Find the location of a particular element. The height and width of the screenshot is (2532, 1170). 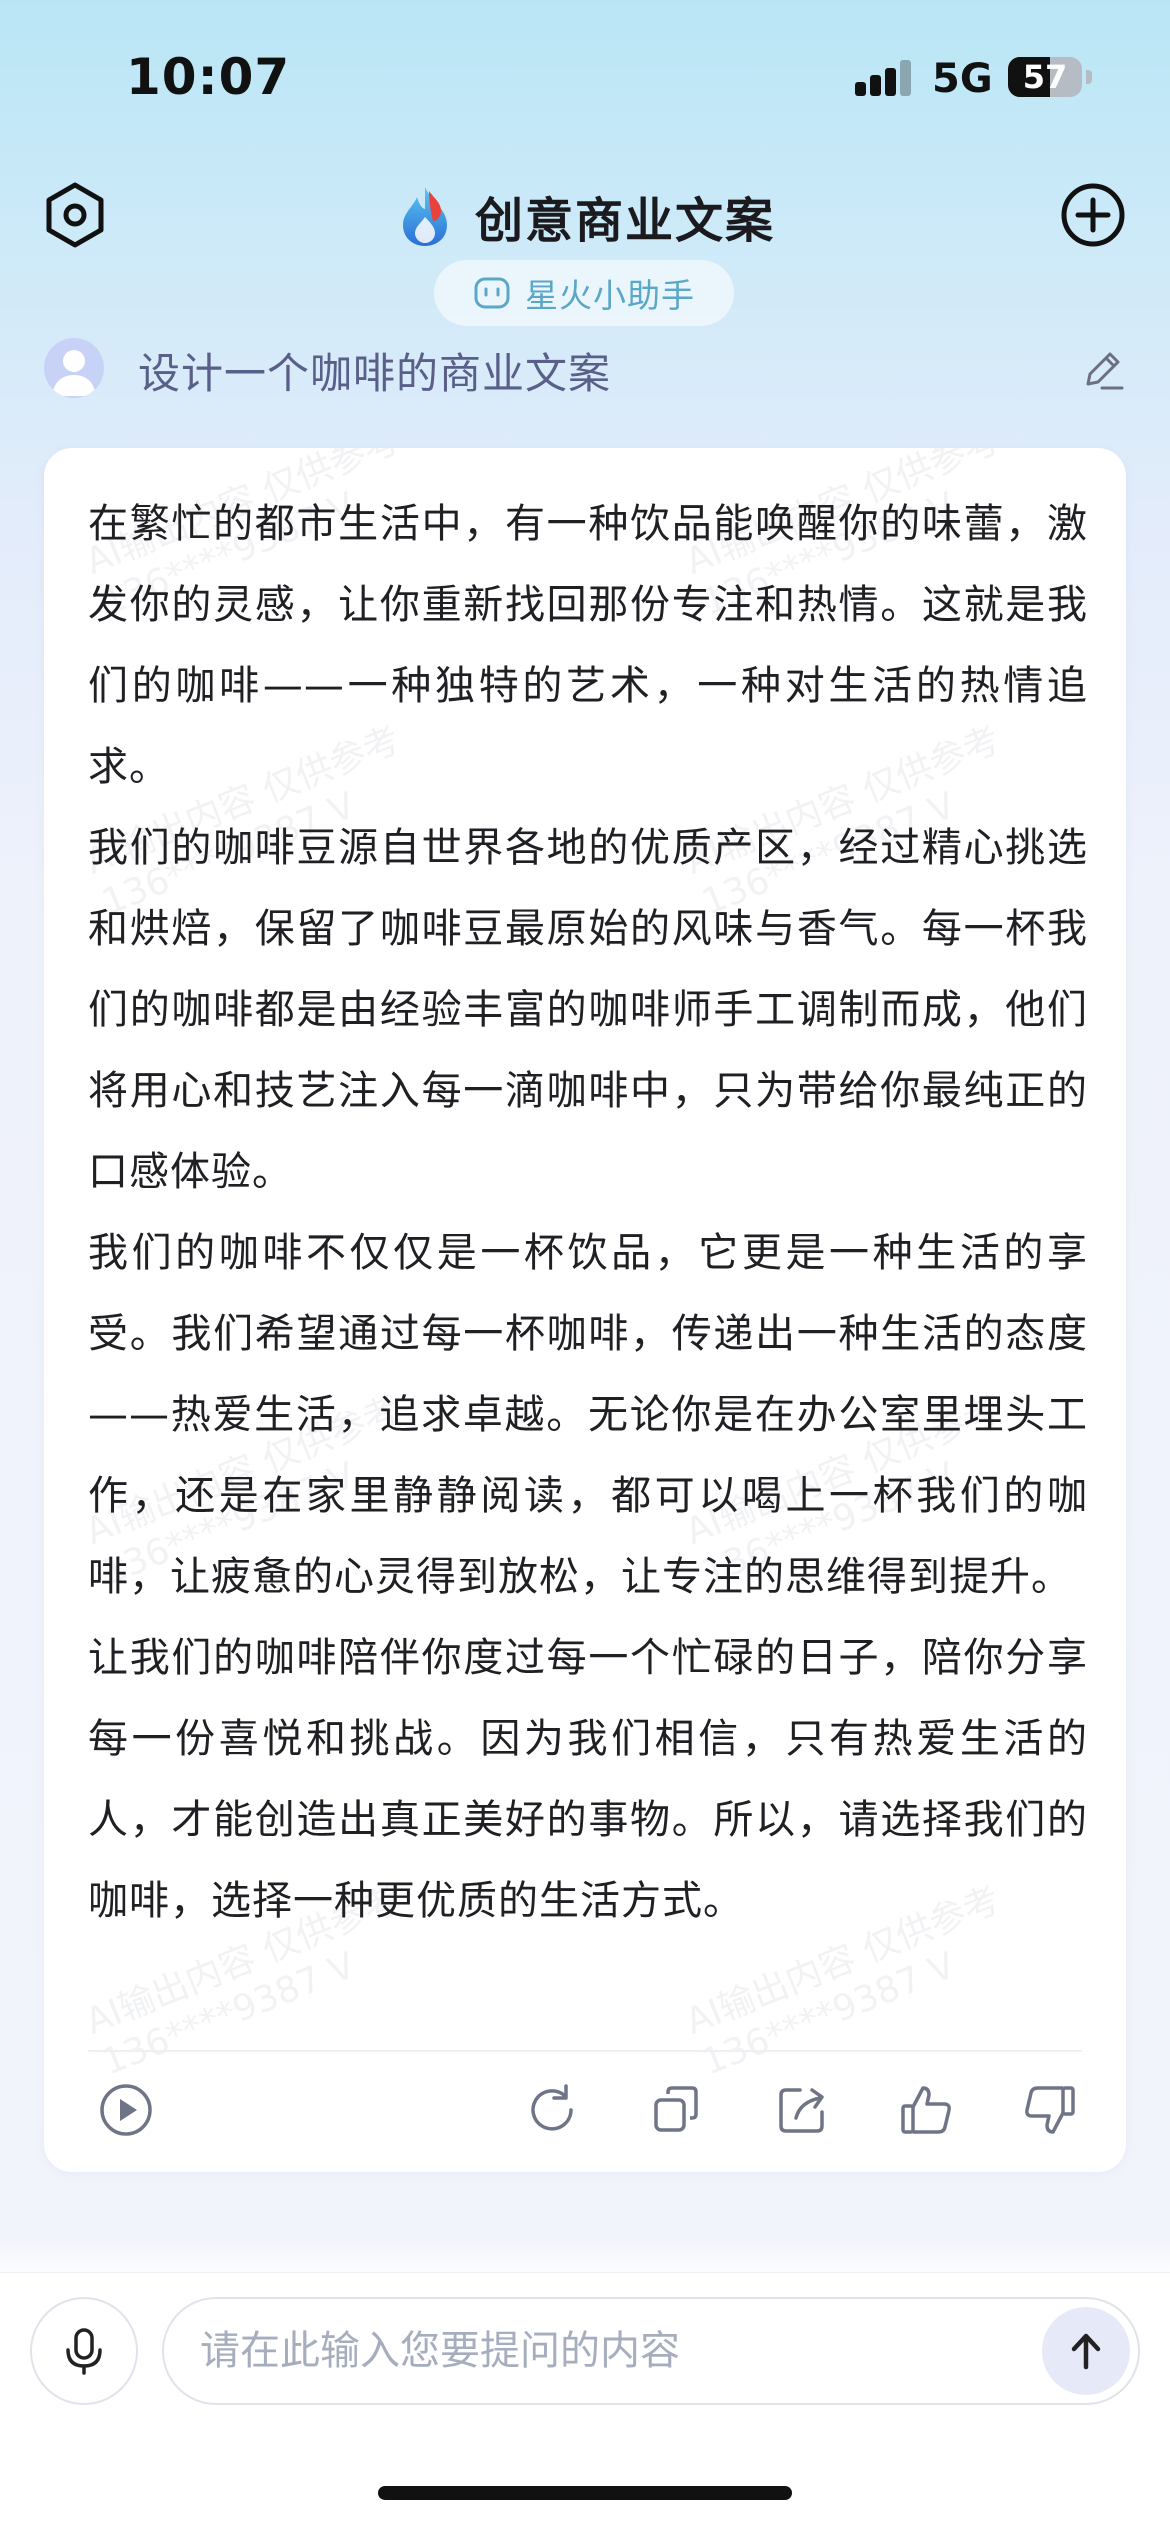

home-indicator is located at coordinates (585, 2493).